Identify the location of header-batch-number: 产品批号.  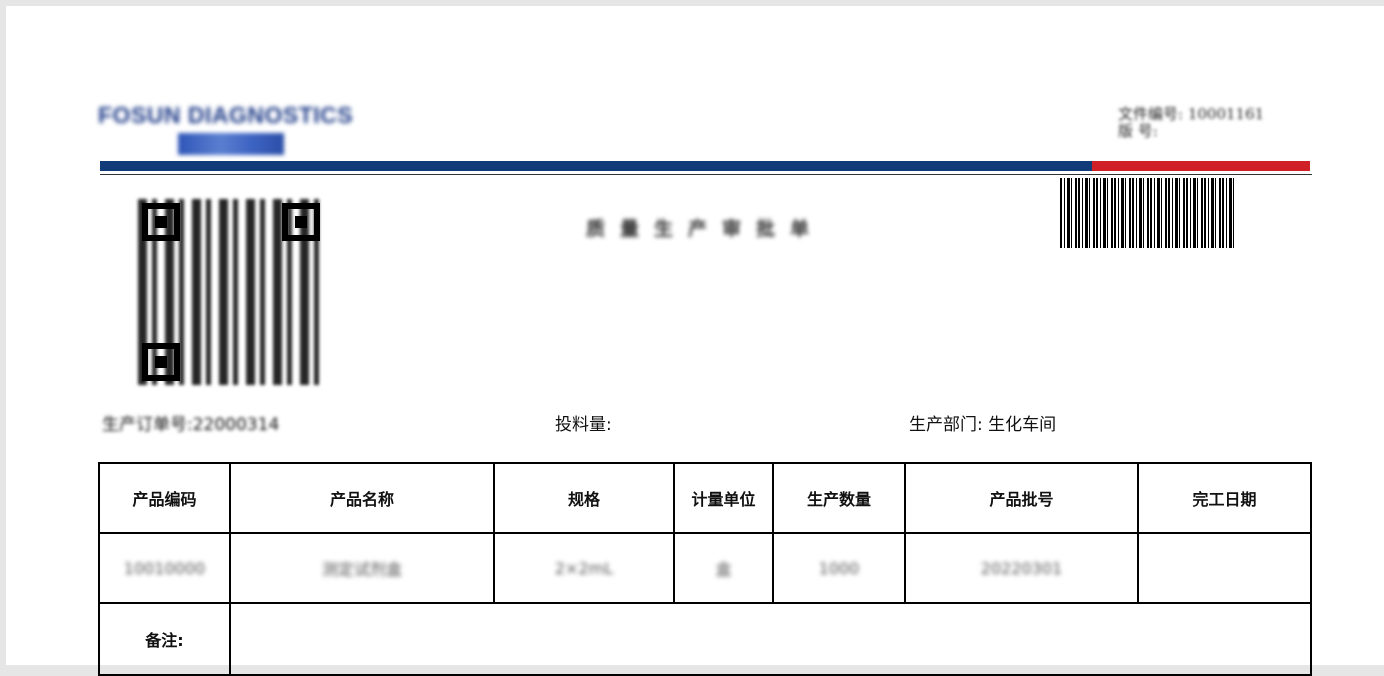
(1021, 498).